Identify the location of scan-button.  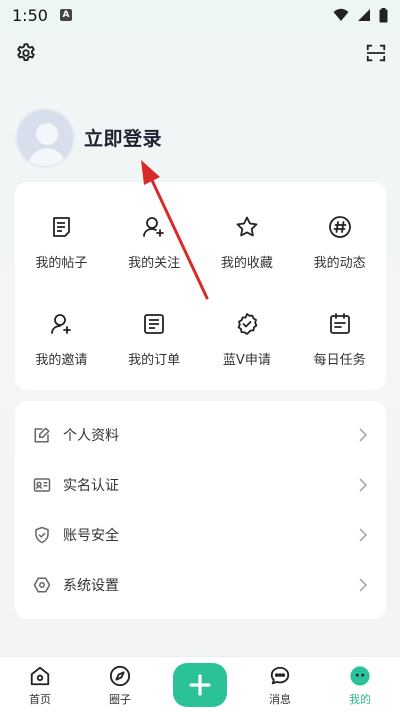
(376, 53).